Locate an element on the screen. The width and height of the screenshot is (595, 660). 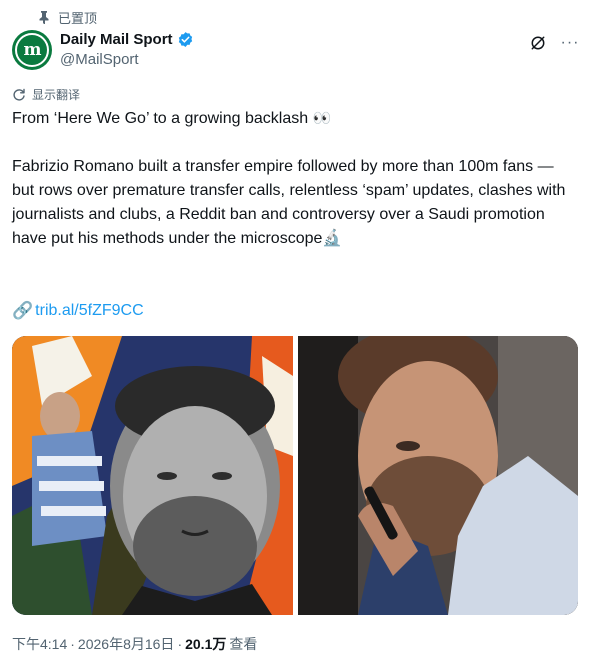
show-translation-button: 显示翻译 is located at coordinates (46, 94).